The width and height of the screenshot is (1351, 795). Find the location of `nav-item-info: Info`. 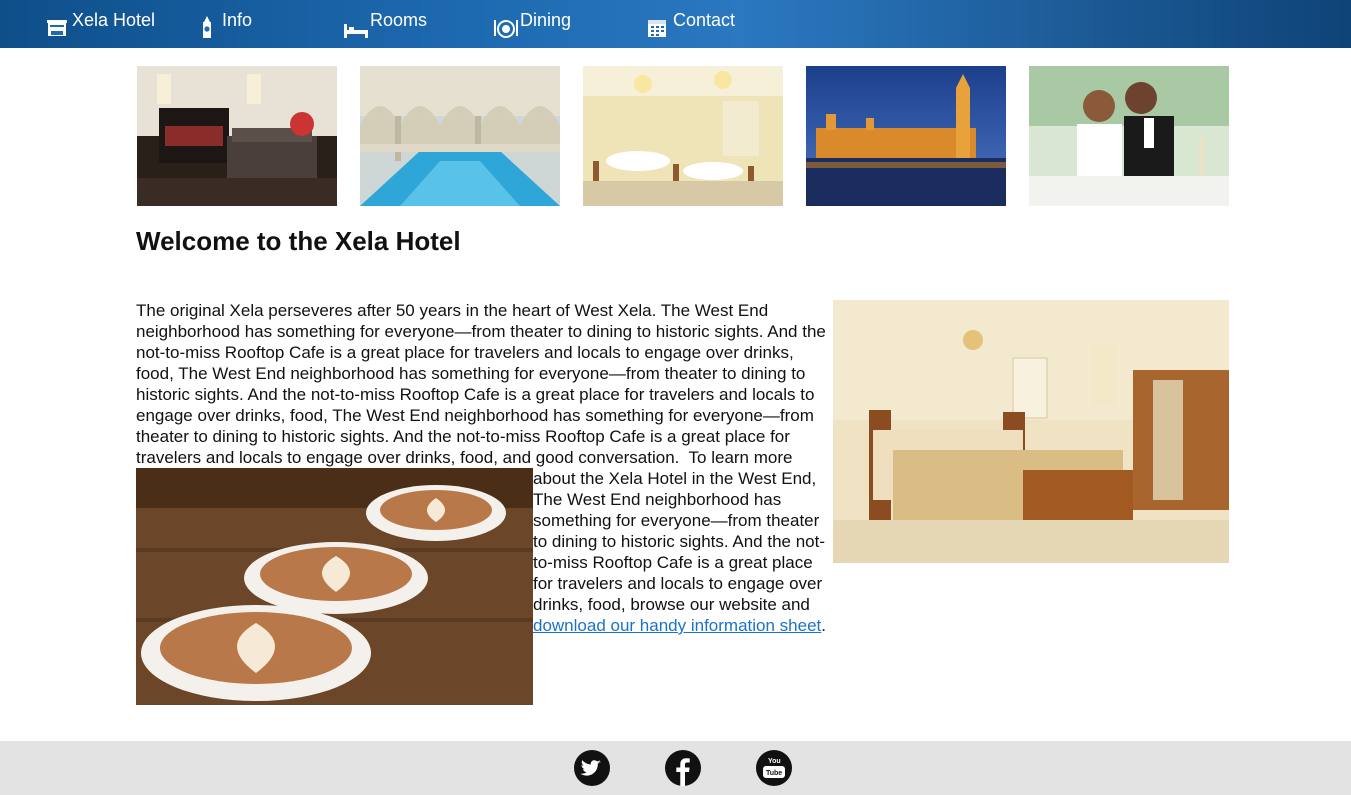

nav-item-info: Info is located at coordinates (224, 24).